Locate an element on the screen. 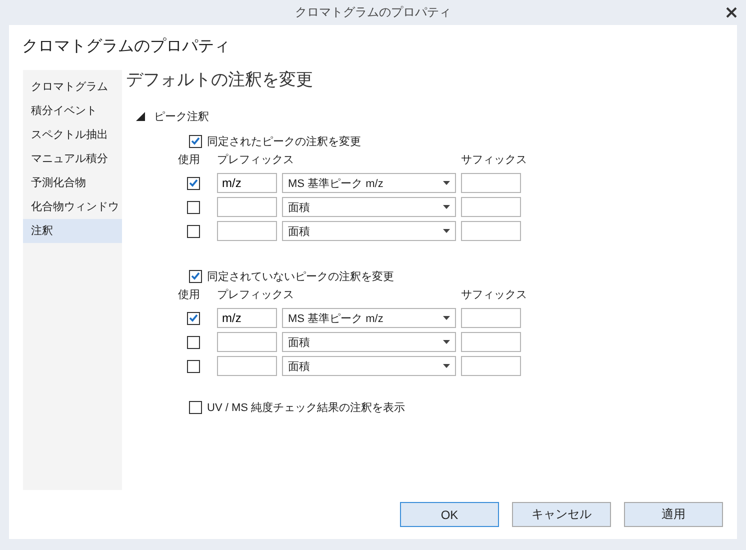  sidebar-item: 化合物ウィンドウ is located at coordinates (72, 207).